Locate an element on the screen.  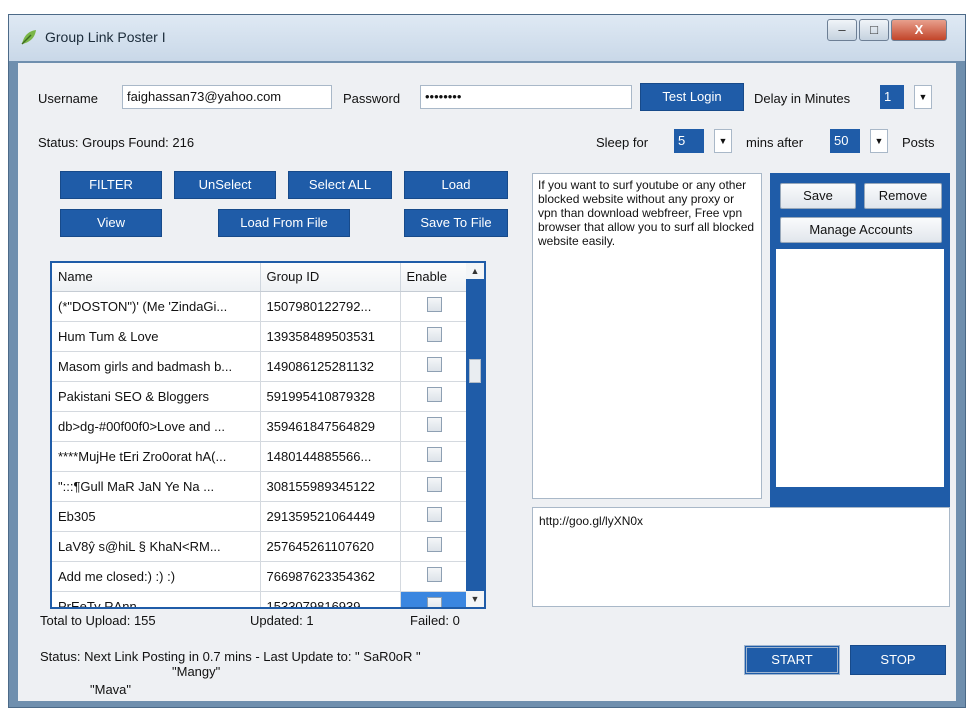
column-header-enable: Enable is located at coordinates (434, 277).